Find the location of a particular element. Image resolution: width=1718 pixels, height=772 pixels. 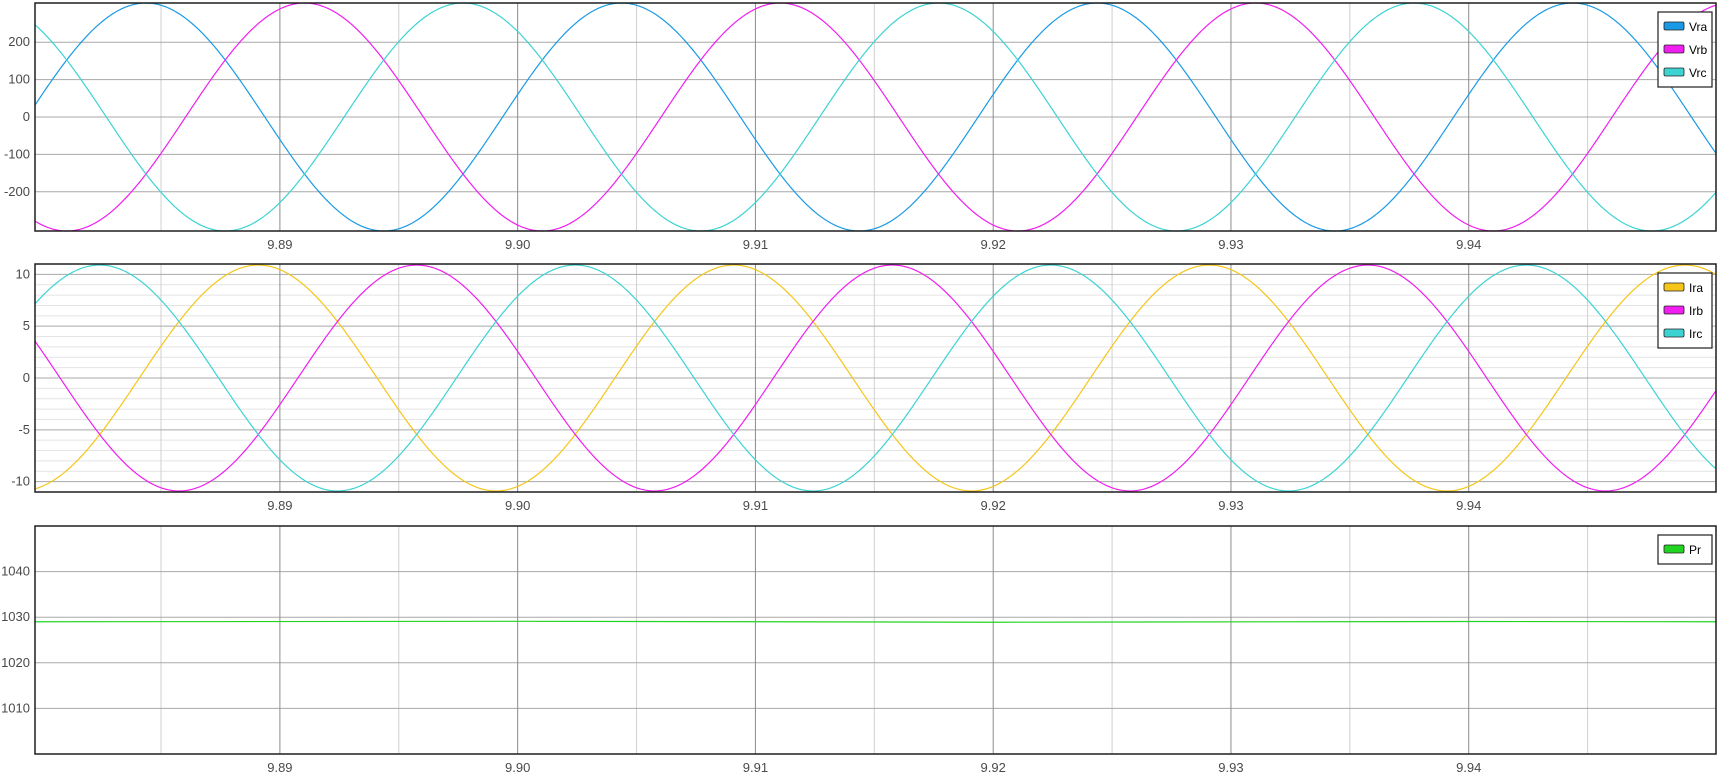

y-tick-label: 100 is located at coordinates (19, 79).